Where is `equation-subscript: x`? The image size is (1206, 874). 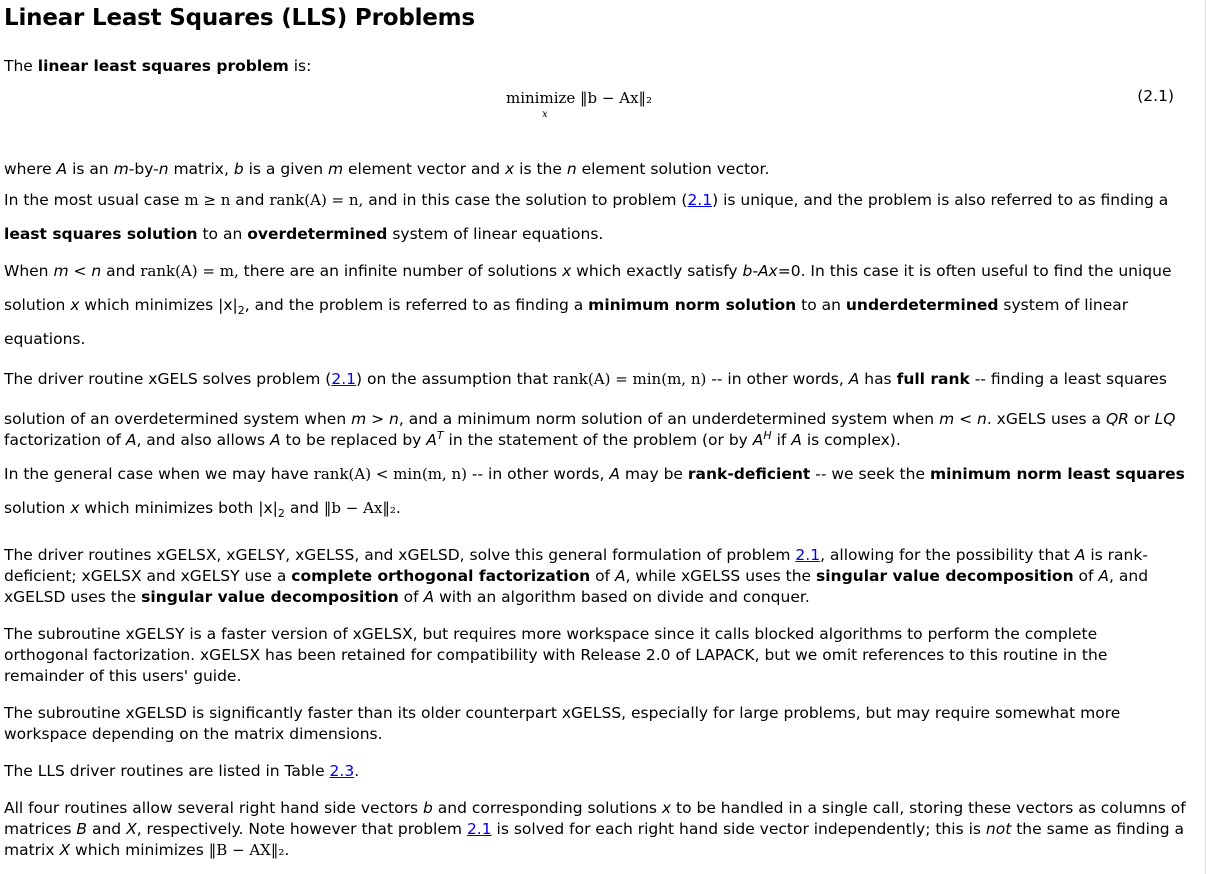
equation-subscript: x is located at coordinates (545, 114).